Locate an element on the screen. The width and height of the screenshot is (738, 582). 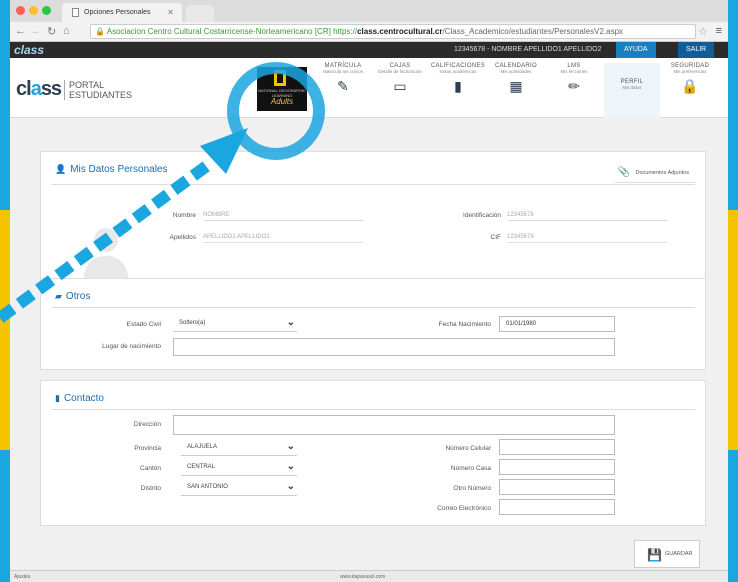
celular-label: Número Celular is located at coordinates (468, 448).